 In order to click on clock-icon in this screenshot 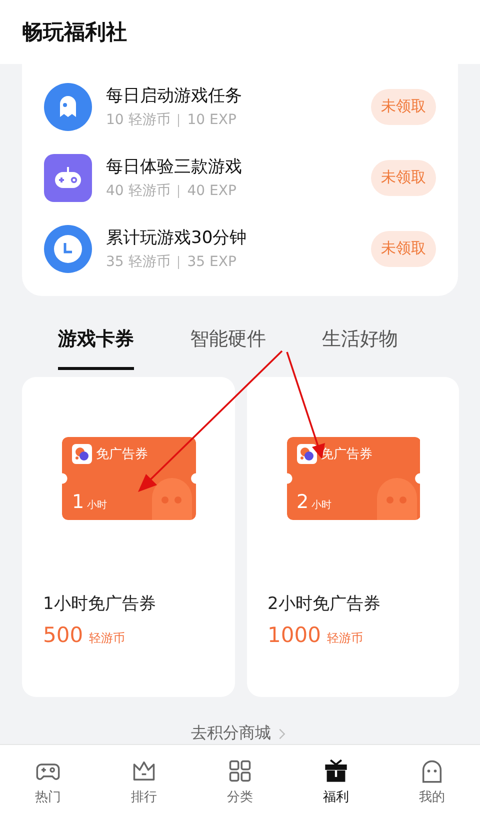, I will do `click(68, 248)`.